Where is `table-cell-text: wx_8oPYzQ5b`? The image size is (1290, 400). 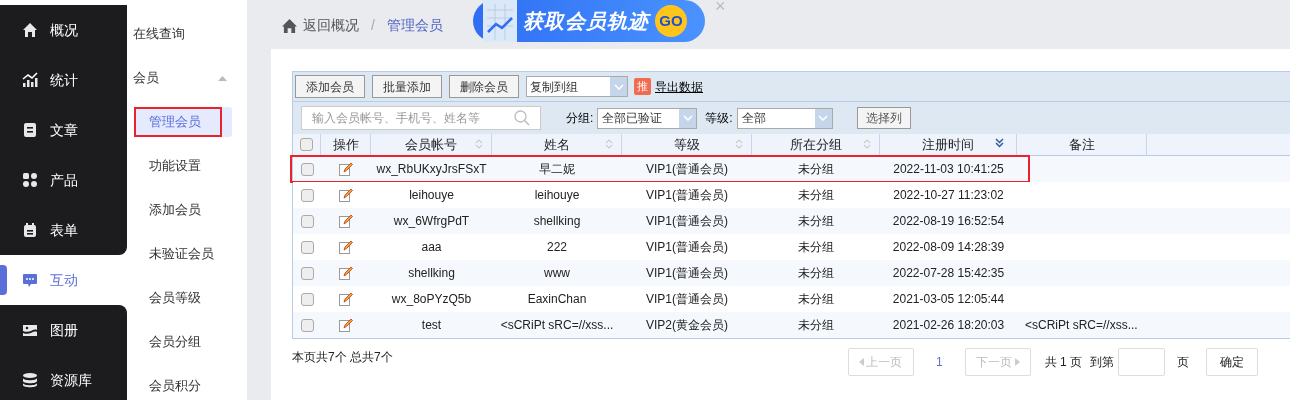
table-cell-text: wx_8oPYzQ5b is located at coordinates (431, 299).